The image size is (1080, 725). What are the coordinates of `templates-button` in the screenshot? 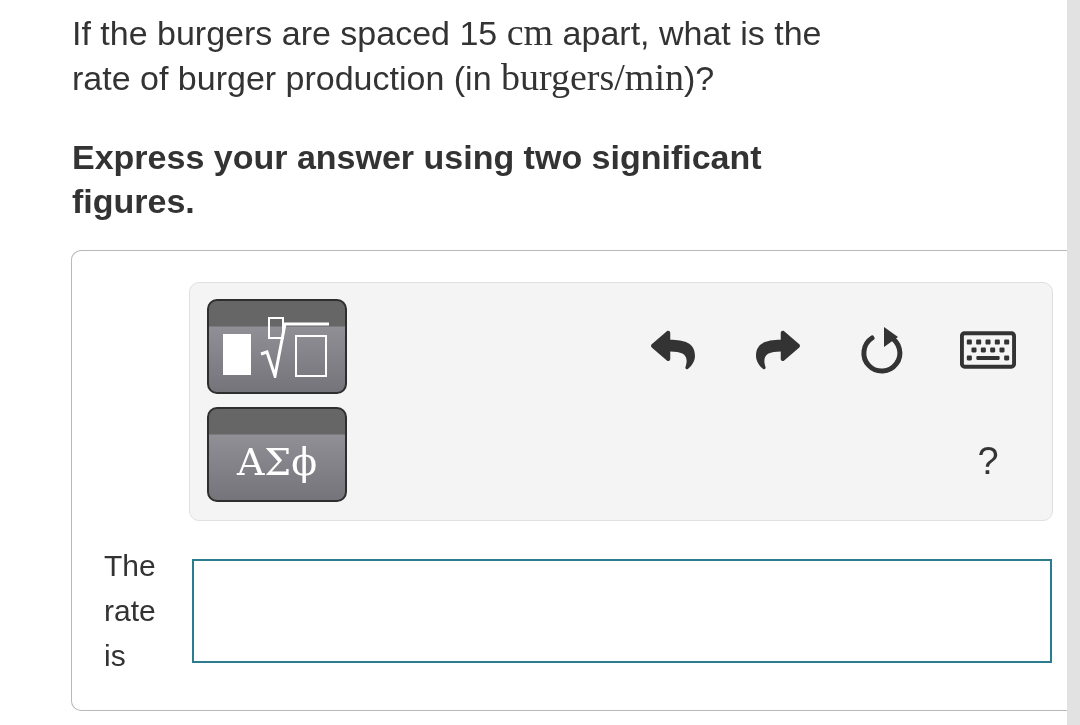 It's located at (277, 346).